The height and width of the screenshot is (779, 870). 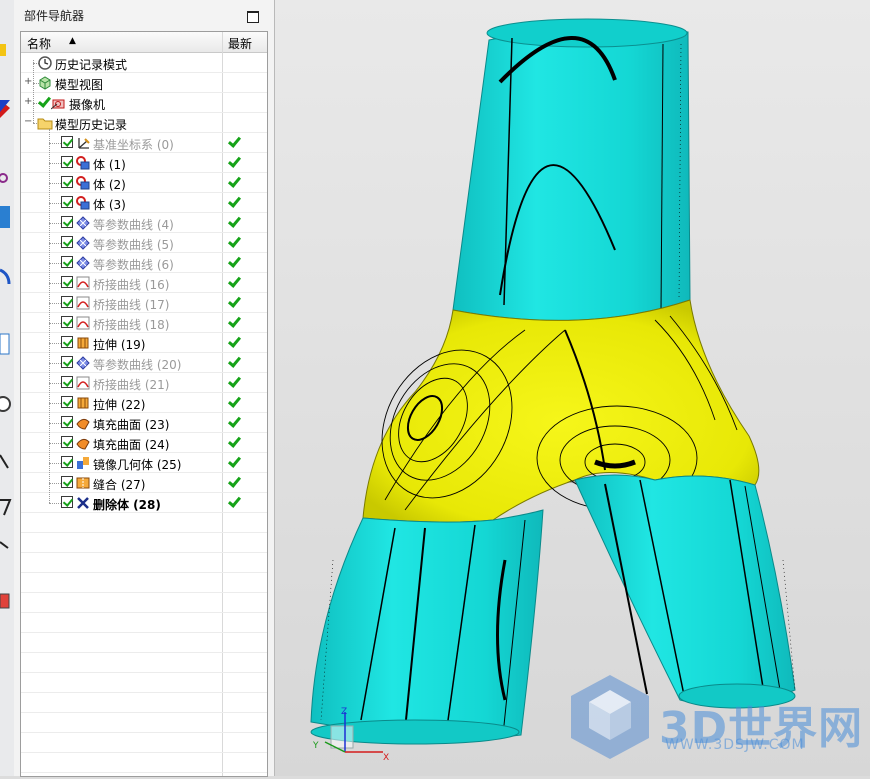 I want to click on tree-item-label: 桥接曲线 (21), so click(x=131, y=385).